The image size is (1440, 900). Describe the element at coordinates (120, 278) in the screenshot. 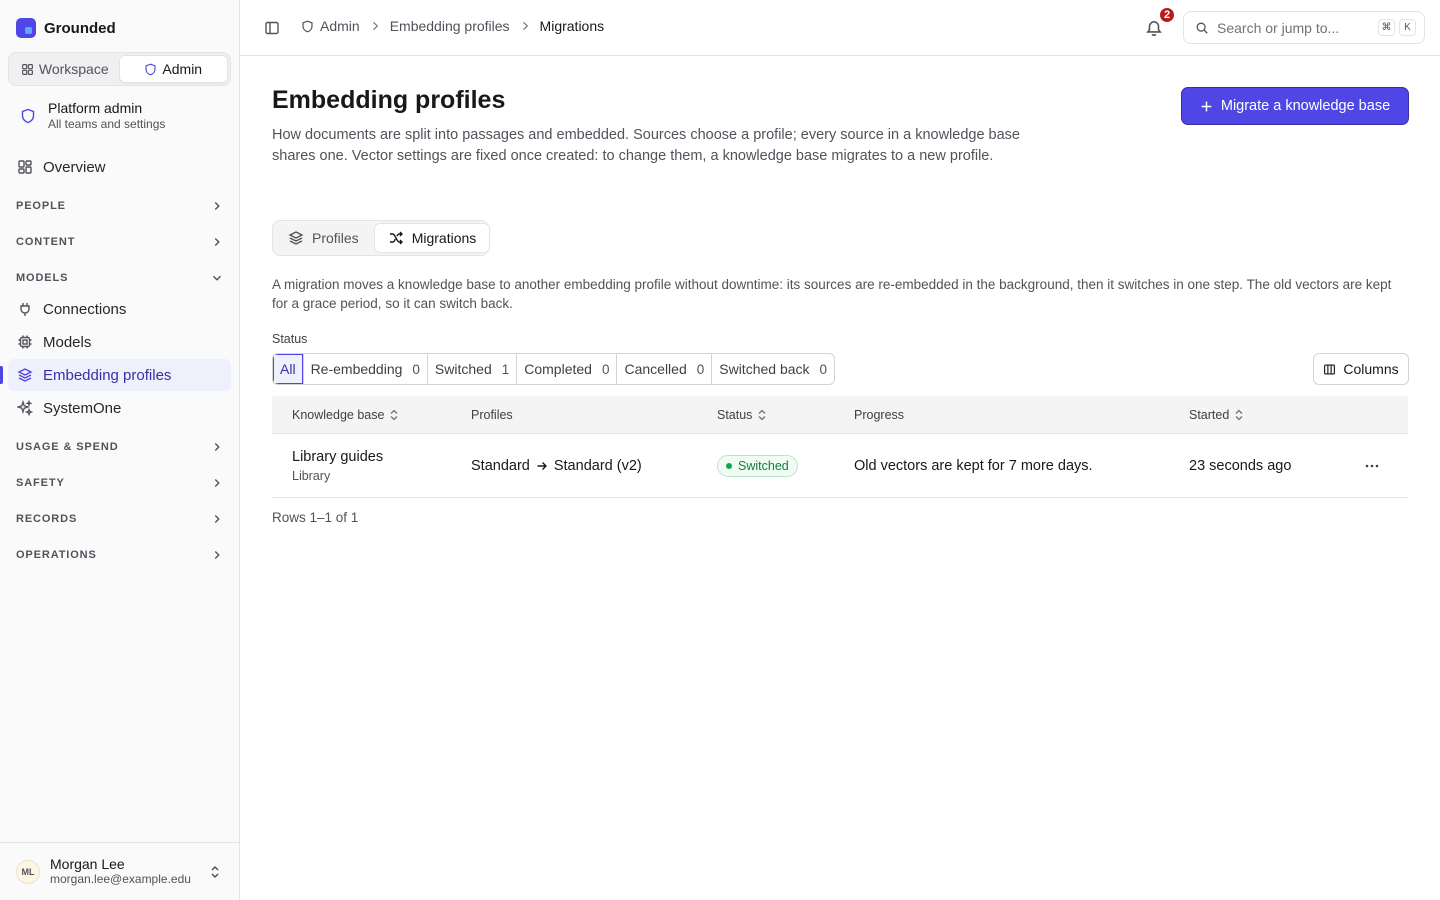

I see `section-models: MODELS` at that location.